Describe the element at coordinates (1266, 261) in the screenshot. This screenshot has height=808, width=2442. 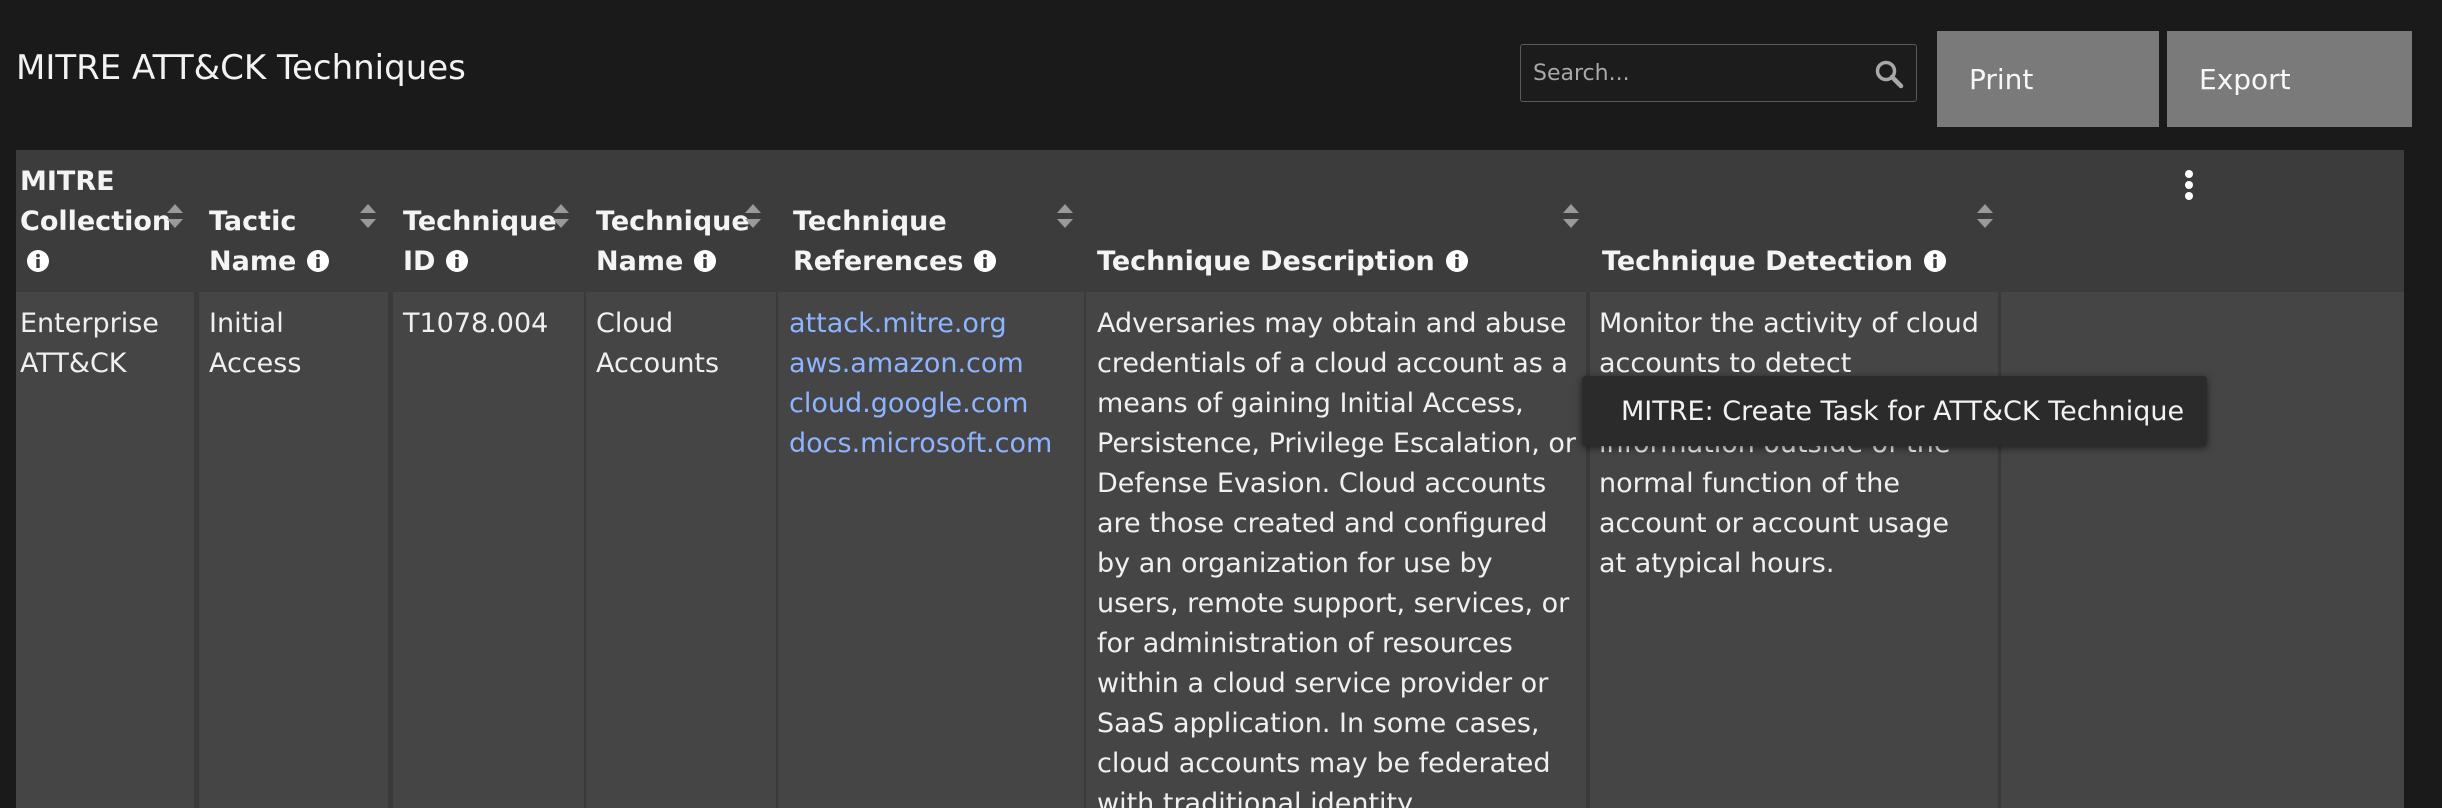
I see `column-header-label: Technique Description` at that location.